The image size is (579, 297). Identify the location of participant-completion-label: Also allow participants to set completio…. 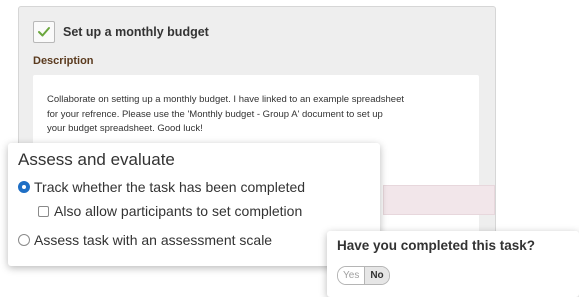
(178, 211).